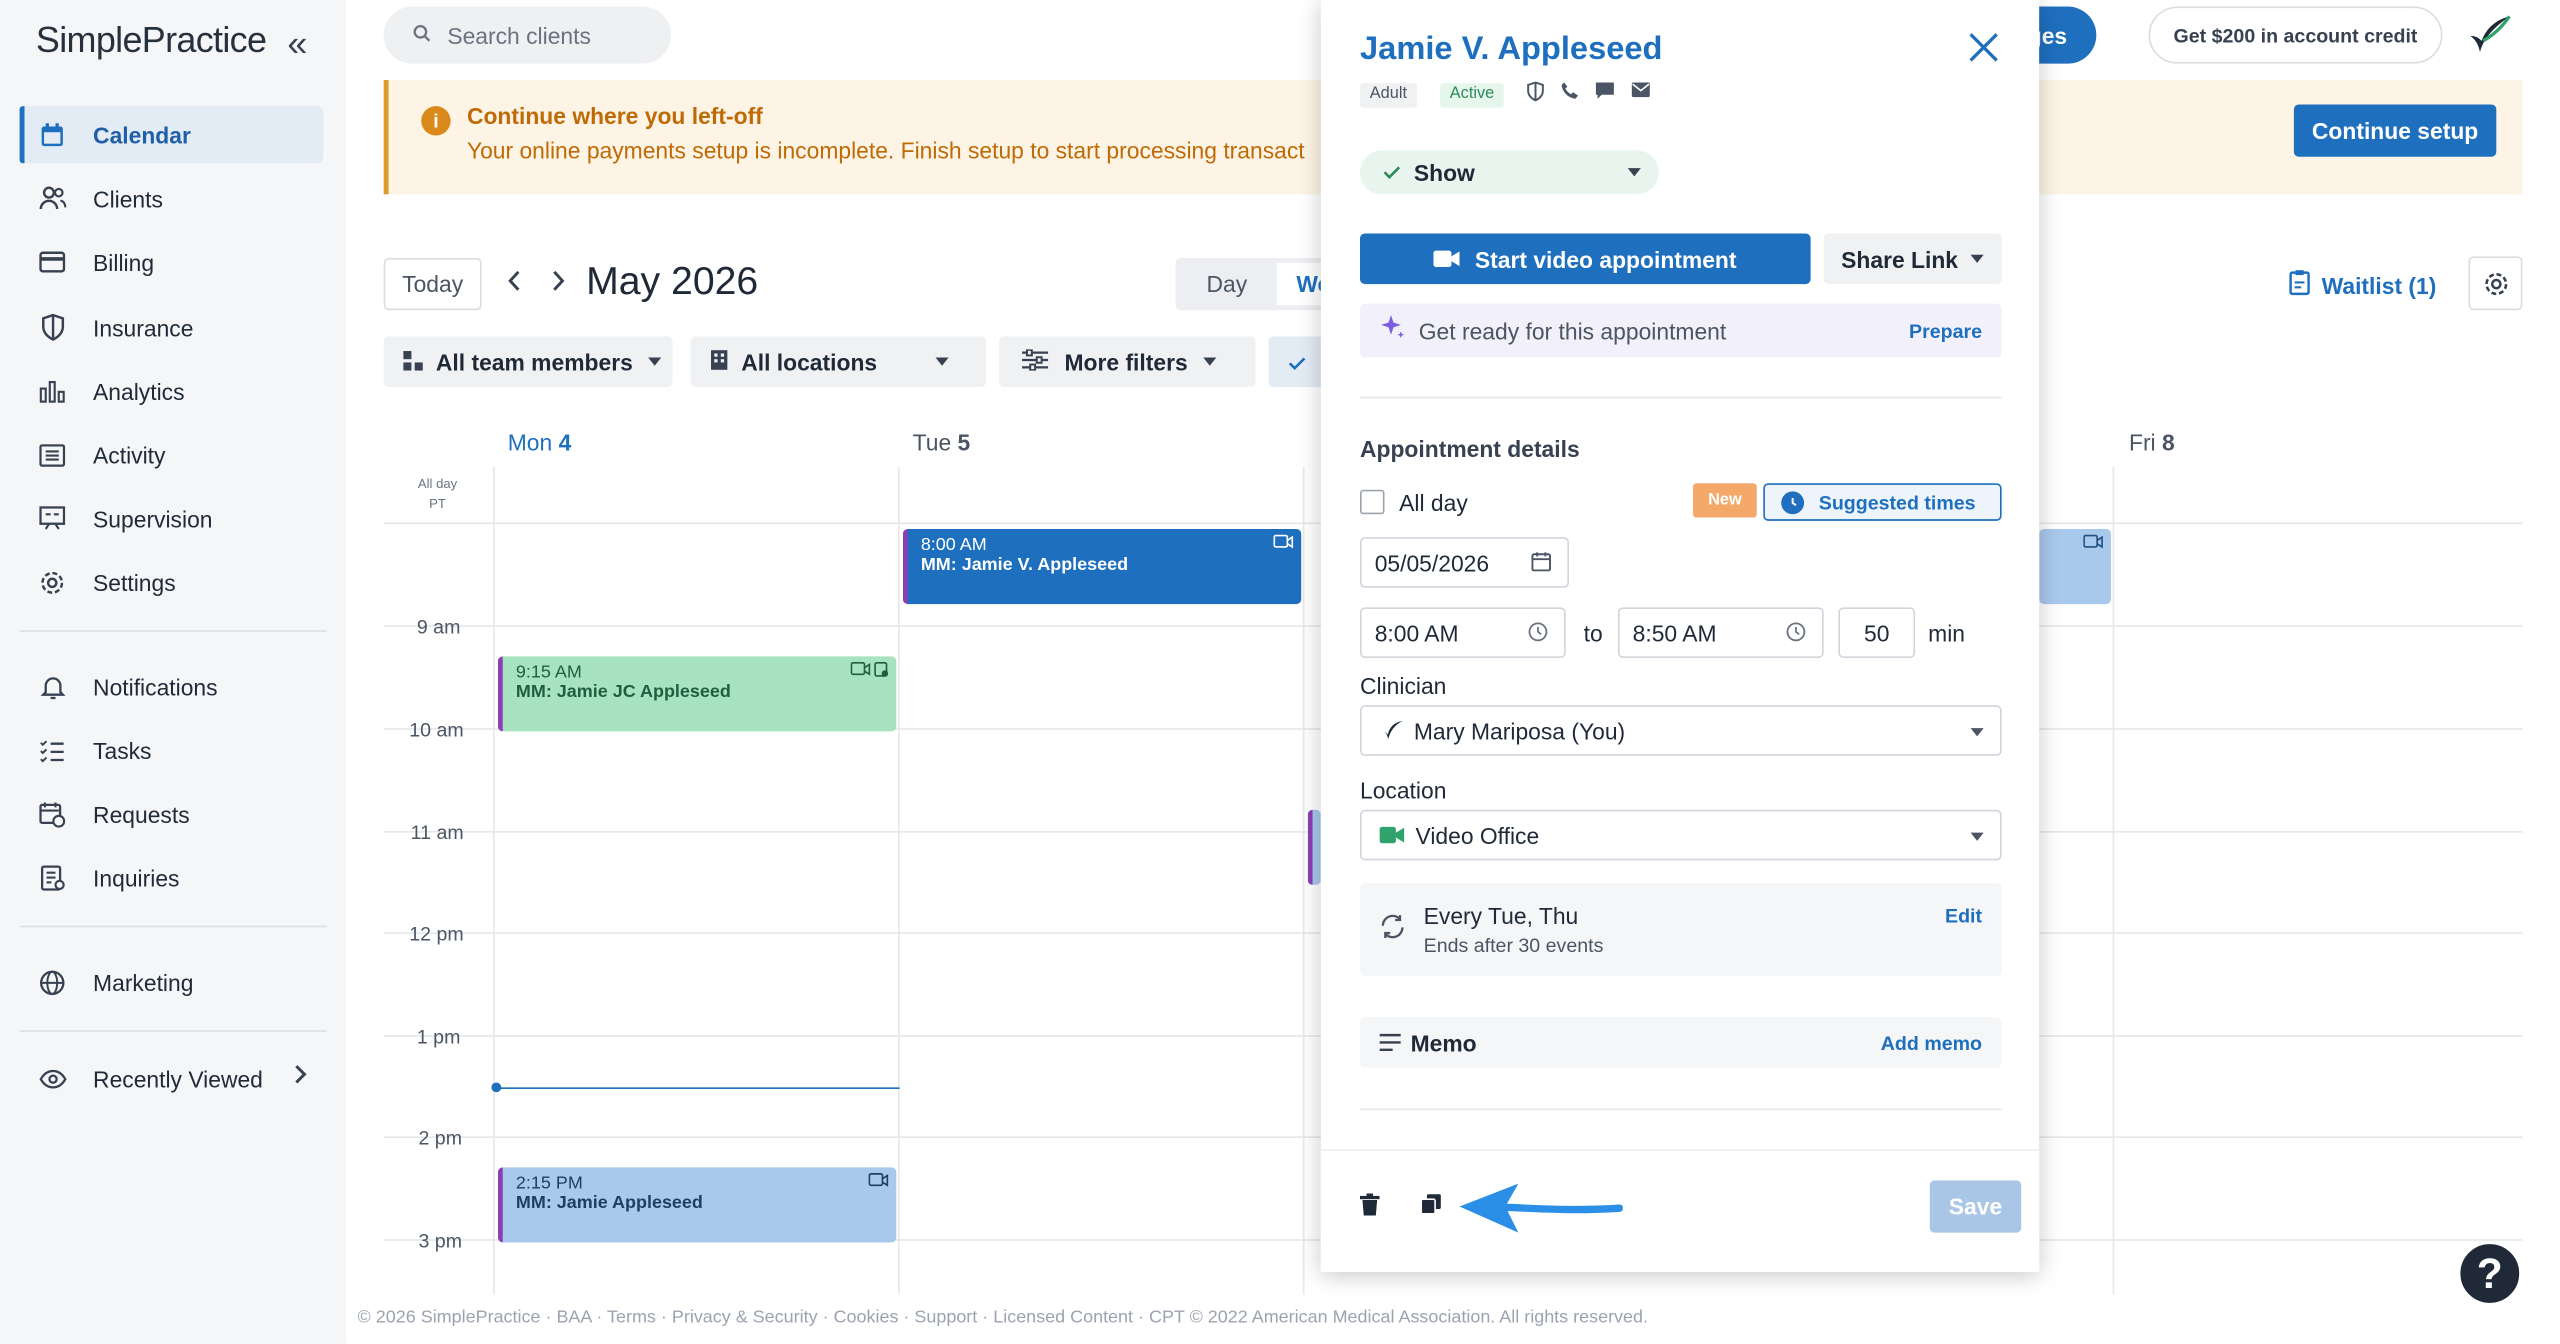 This screenshot has width=2560, height=1344. Describe the element at coordinates (1963, 915) in the screenshot. I see `edit-recurrence-link: Edit` at that location.